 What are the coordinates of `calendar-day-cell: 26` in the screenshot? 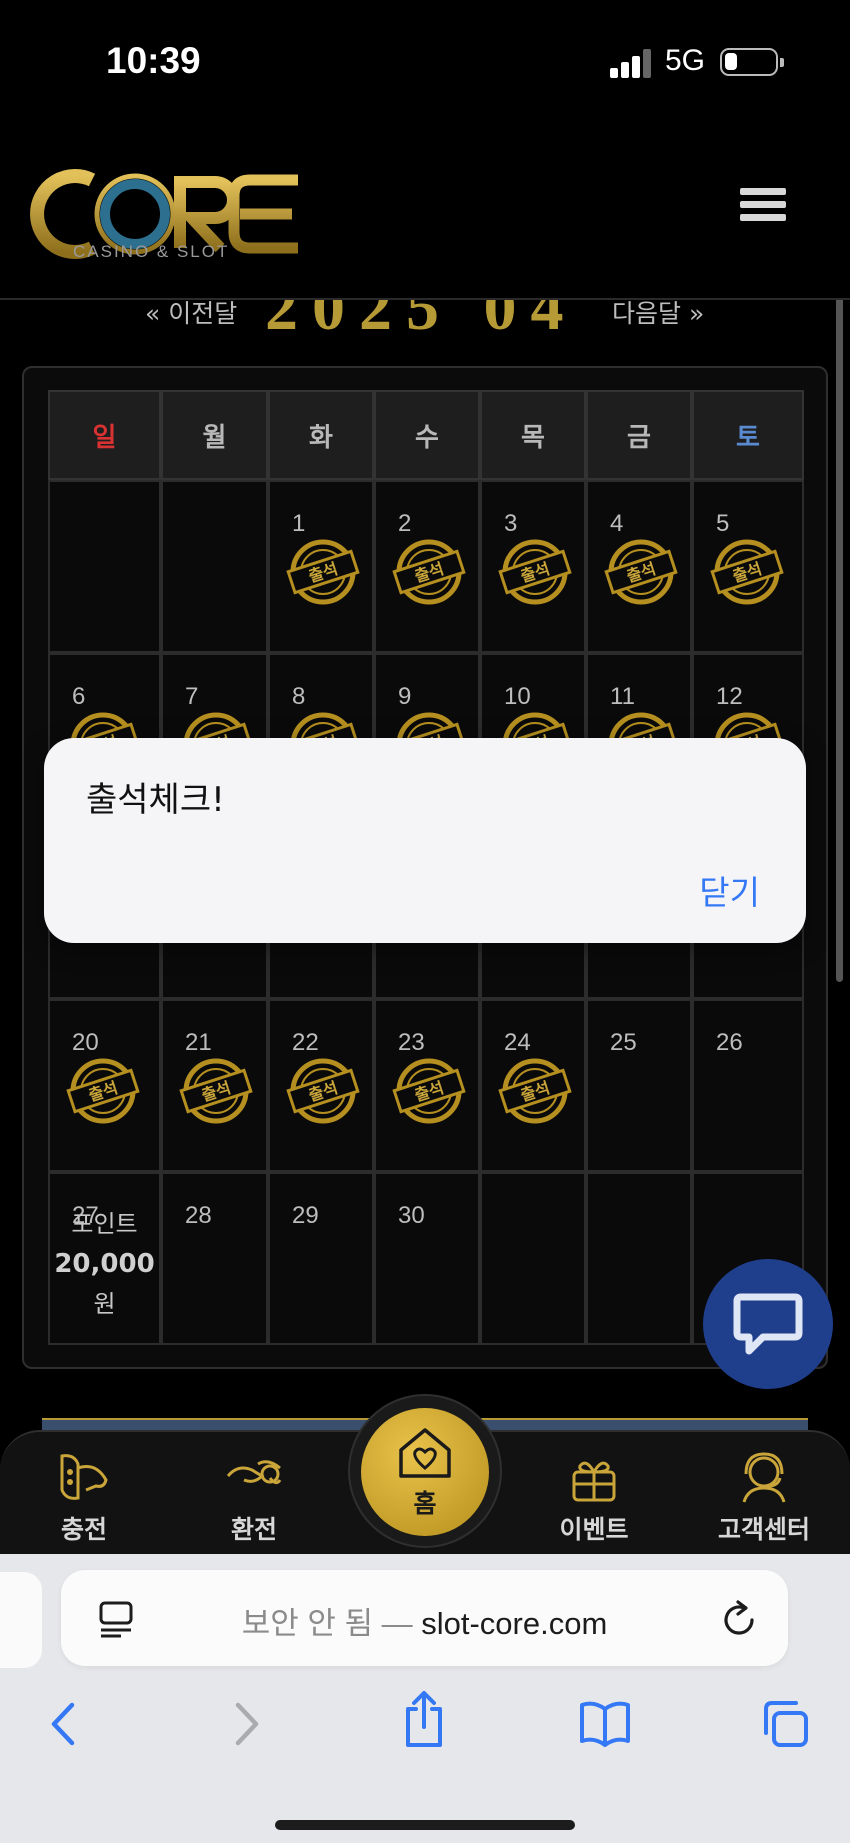 It's located at (748, 1085).